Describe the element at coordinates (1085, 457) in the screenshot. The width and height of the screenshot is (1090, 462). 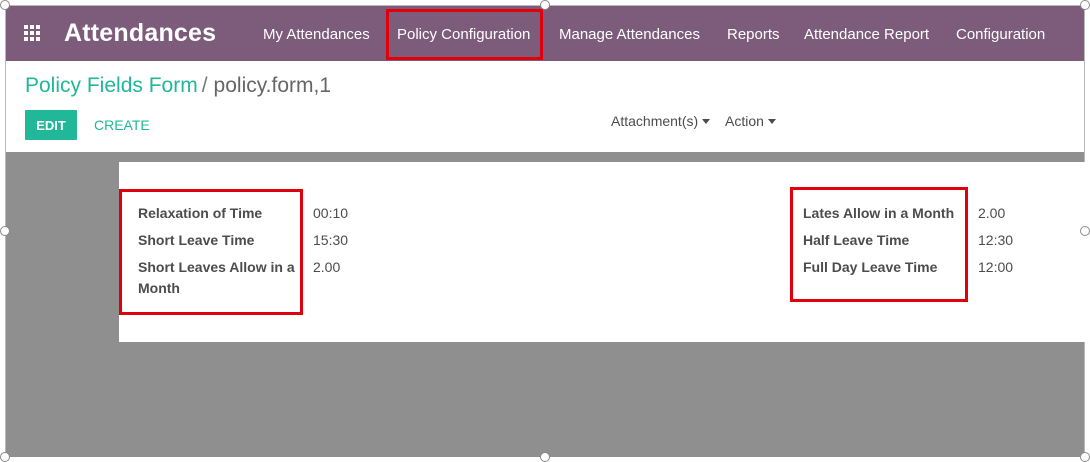
I see `resize-handle-bottom-right` at that location.